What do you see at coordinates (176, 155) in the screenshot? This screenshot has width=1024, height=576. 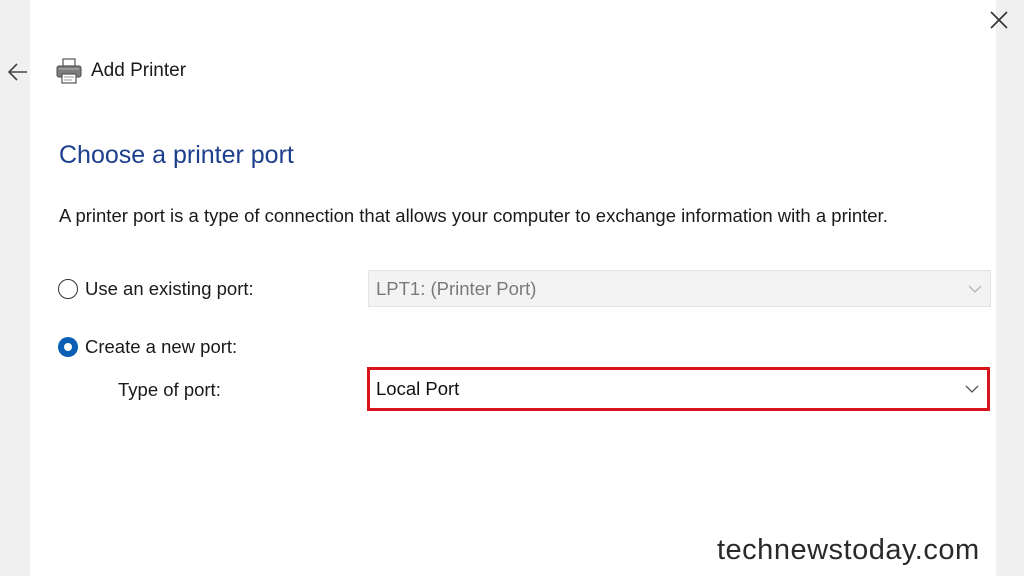 I see `page-heading: Choose a printer port` at bounding box center [176, 155].